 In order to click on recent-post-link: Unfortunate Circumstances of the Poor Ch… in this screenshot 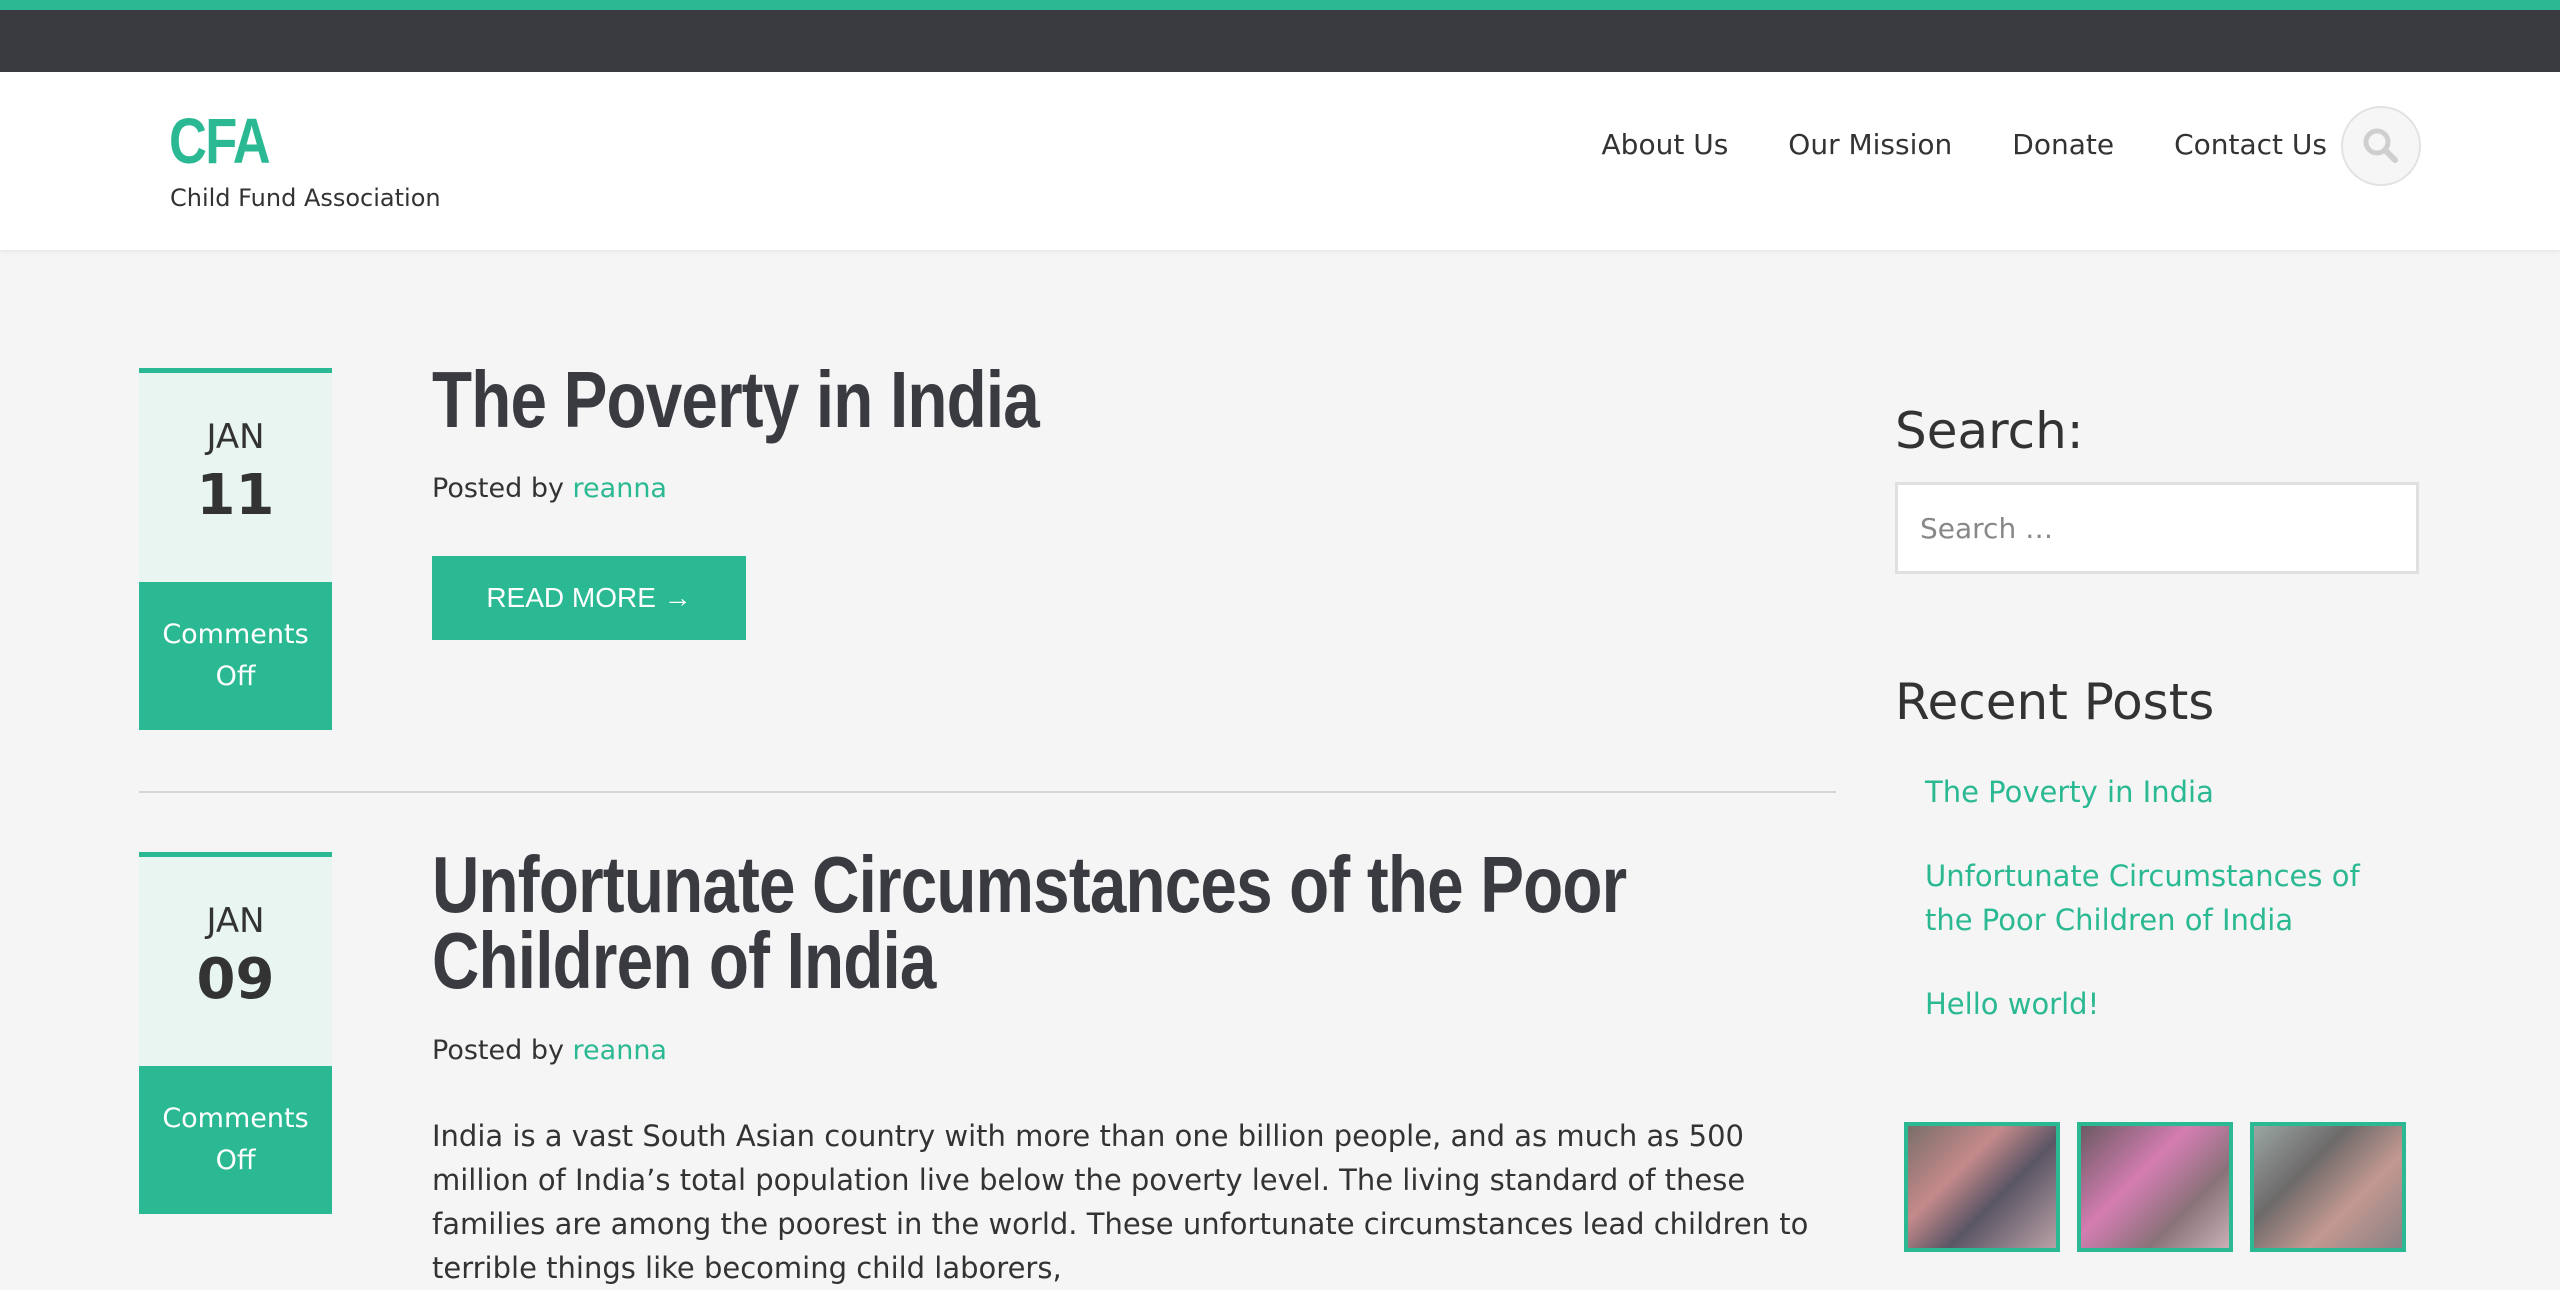, I will do `click(2142, 898)`.